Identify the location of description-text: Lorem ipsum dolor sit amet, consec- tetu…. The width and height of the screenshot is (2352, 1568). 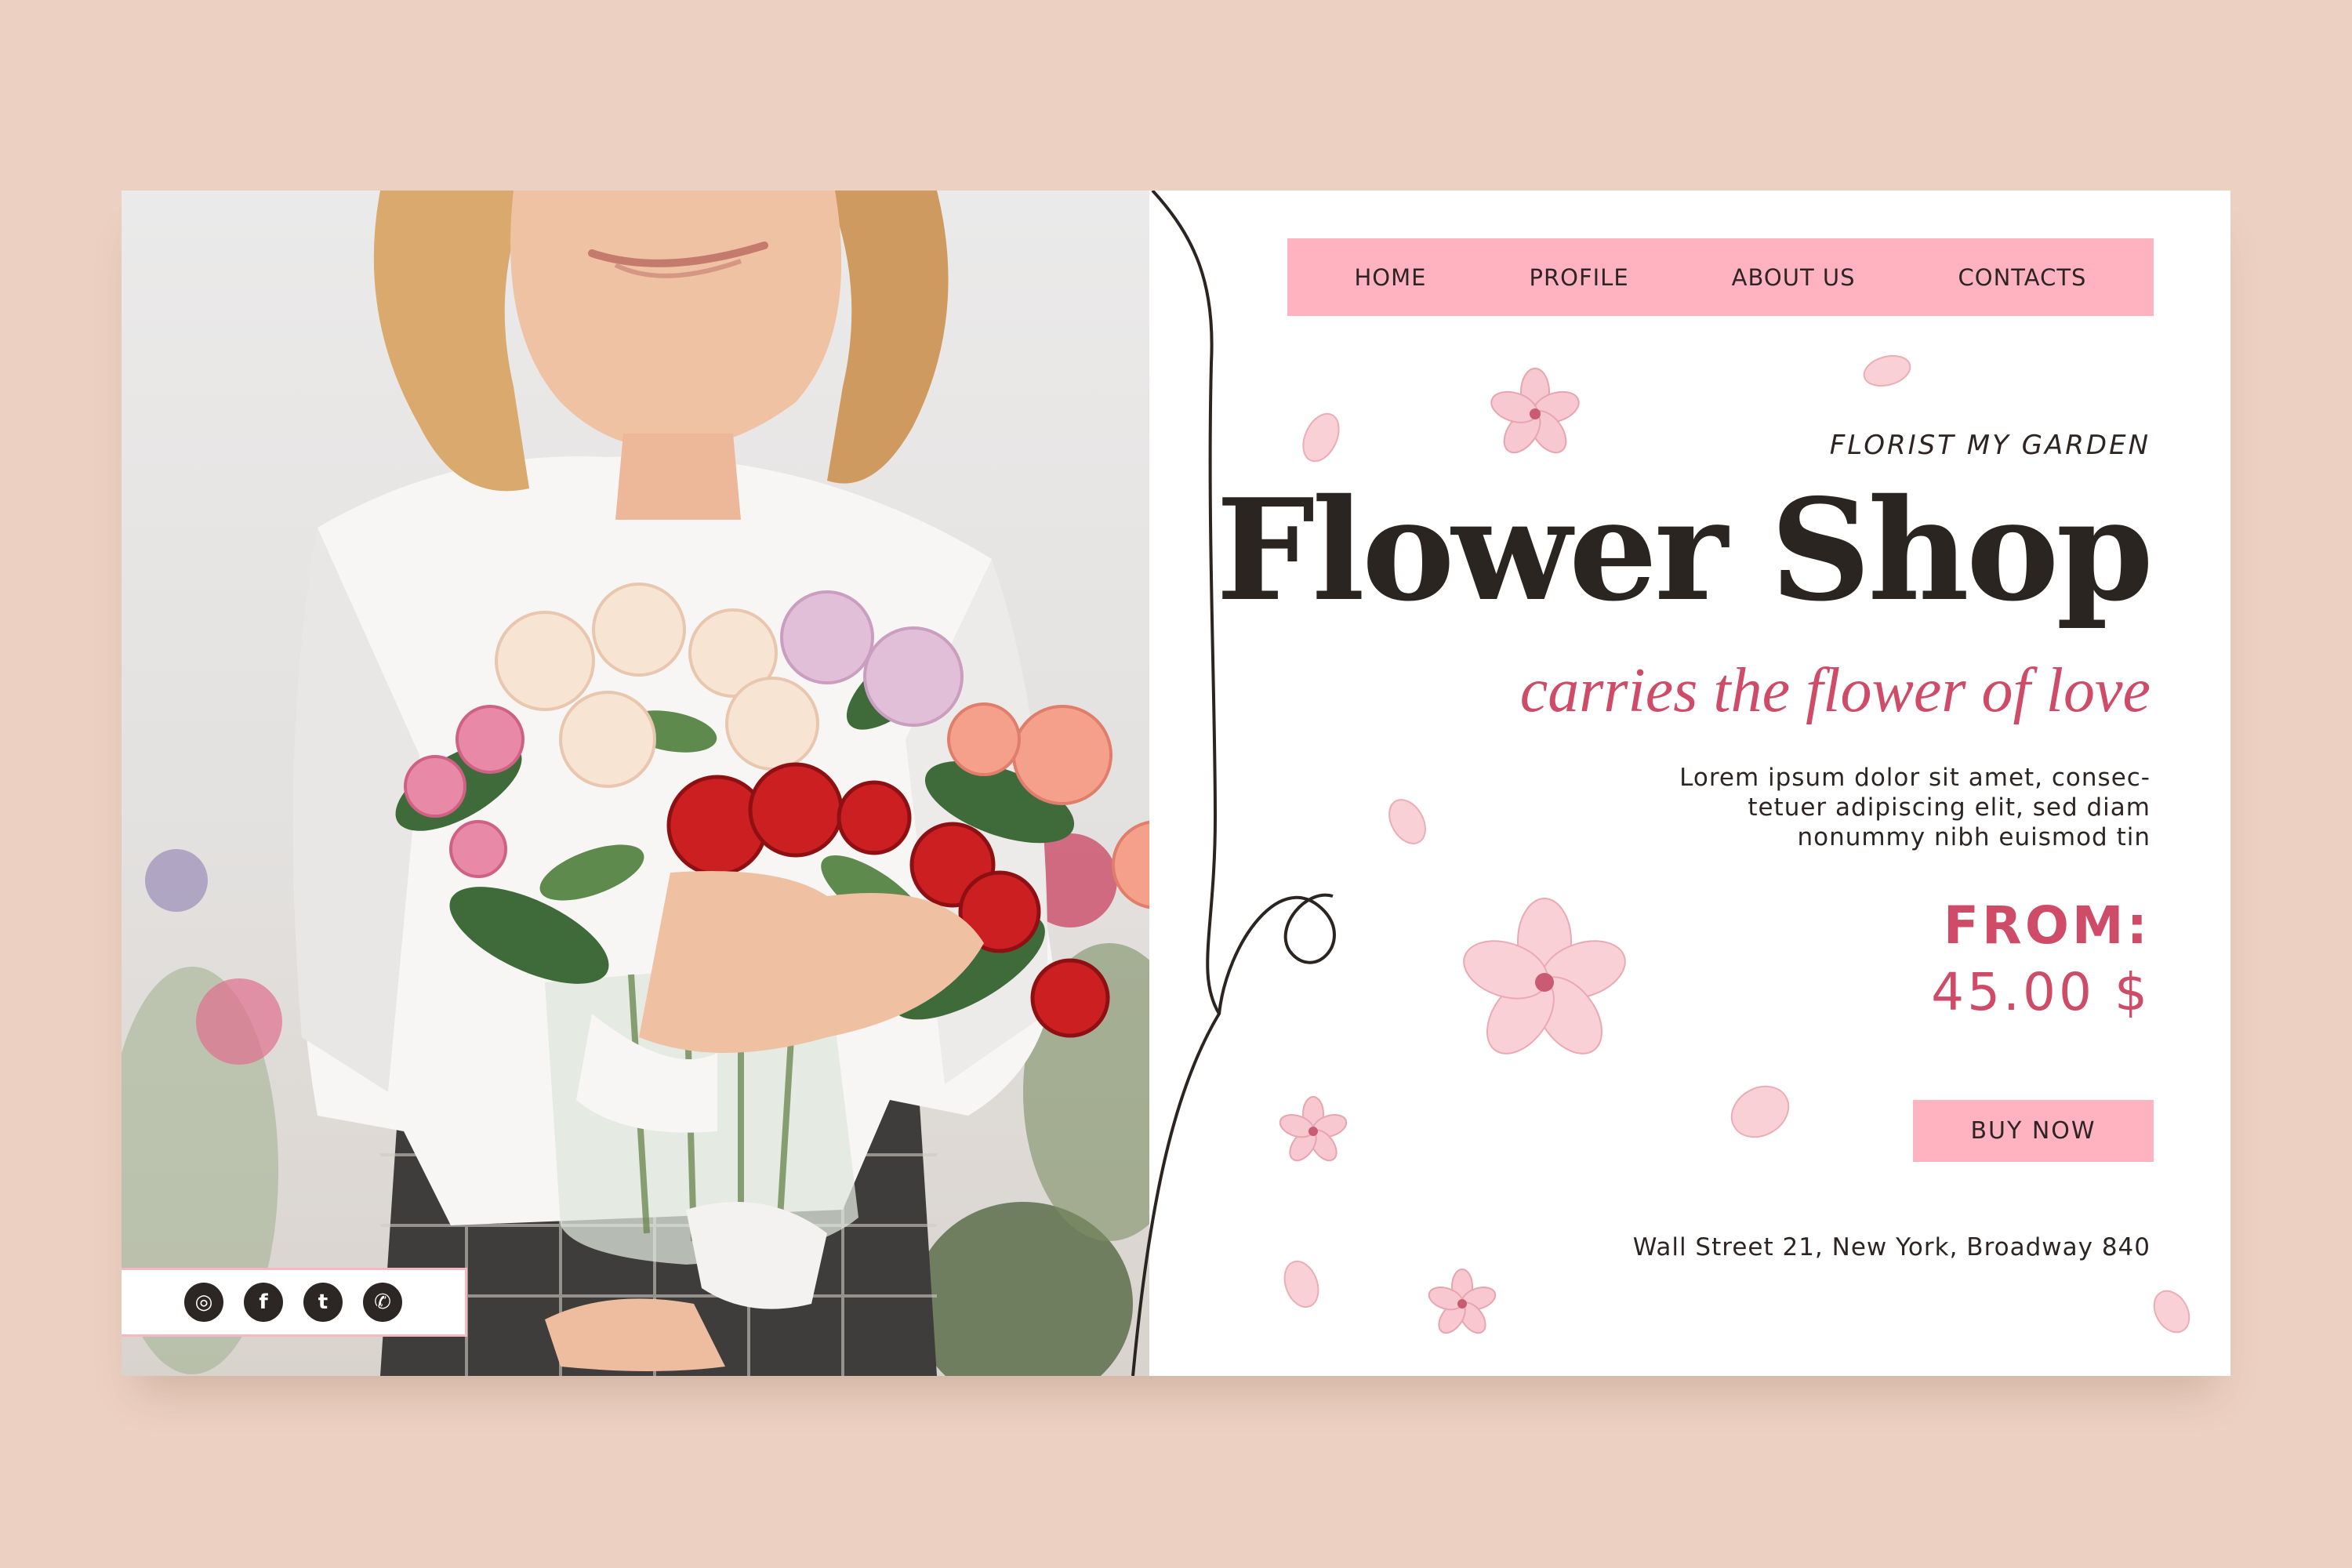
(1915, 807).